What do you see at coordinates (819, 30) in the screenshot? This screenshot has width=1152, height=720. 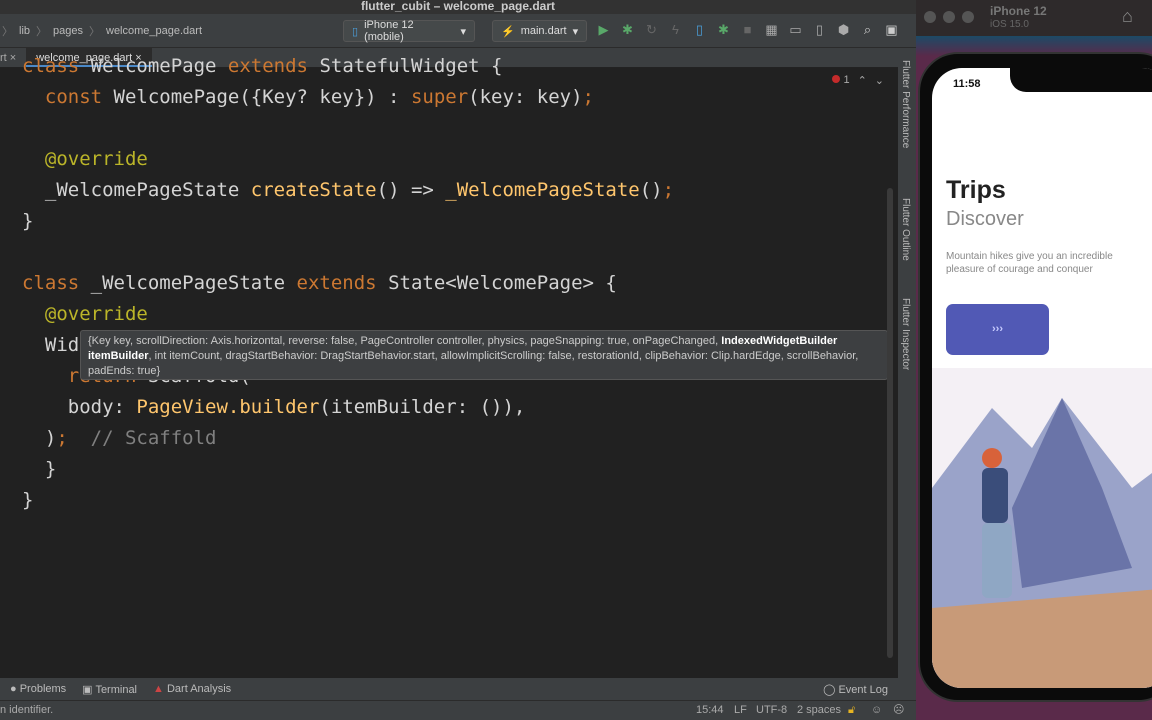 I see `avd-manager-icon: ▯` at bounding box center [819, 30].